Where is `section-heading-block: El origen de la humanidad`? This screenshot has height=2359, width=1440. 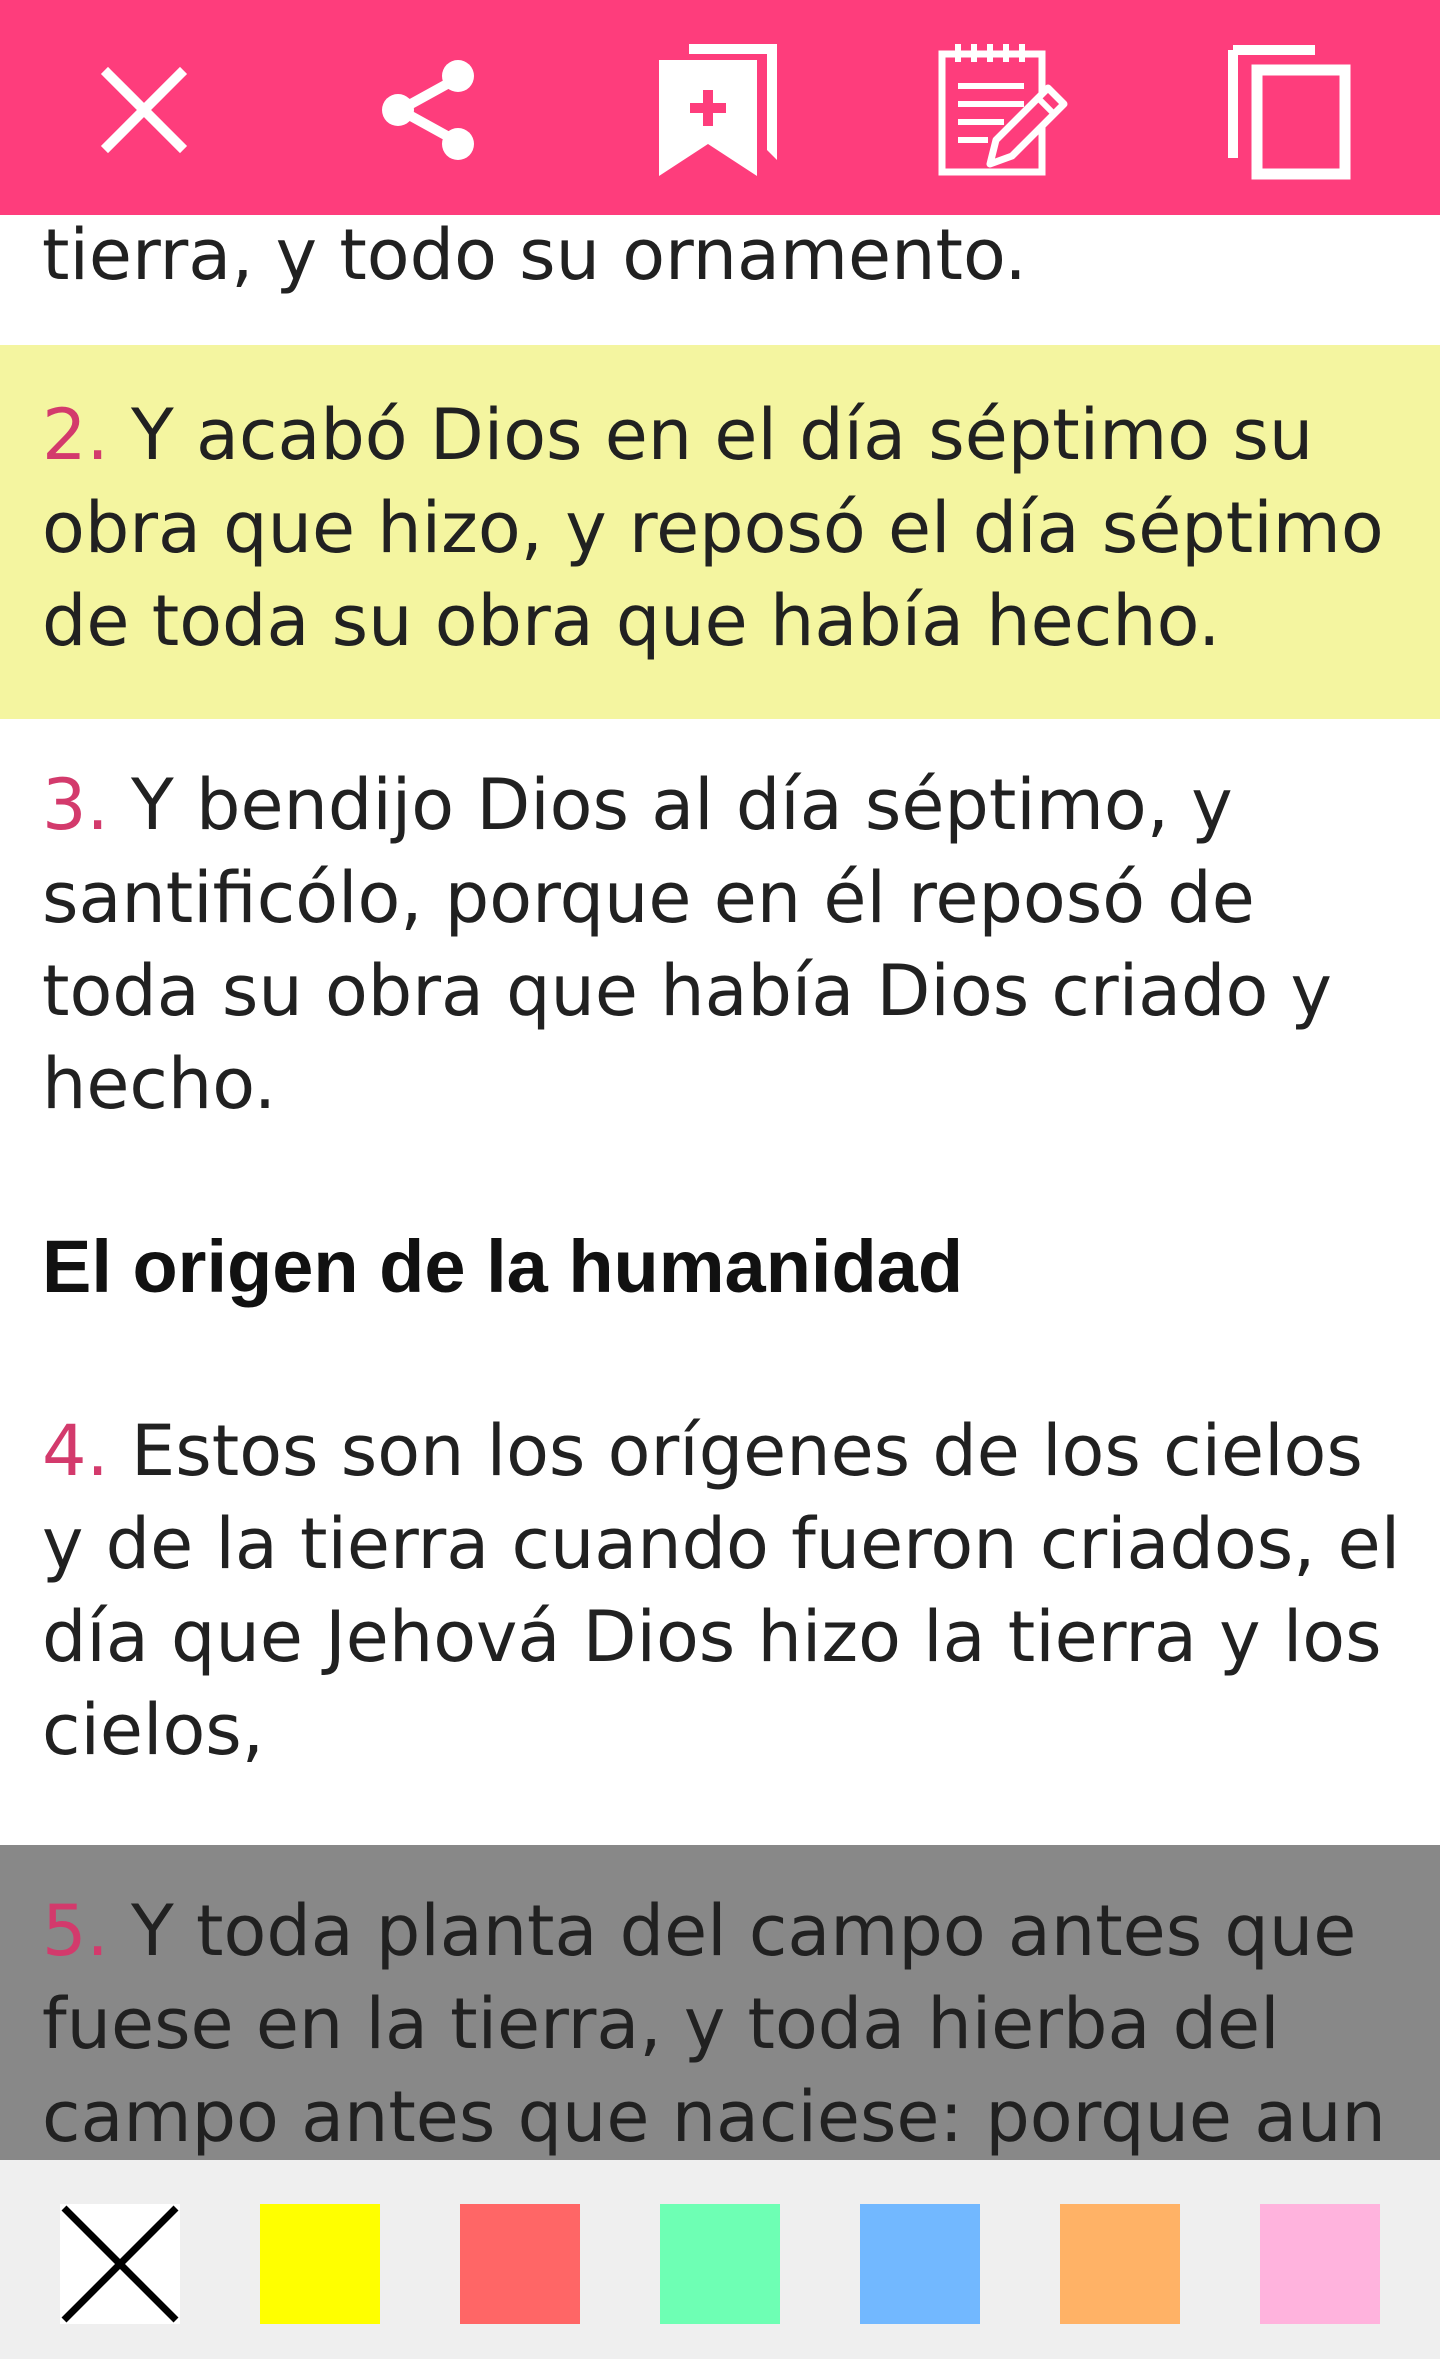 section-heading-block: El origen de la humanidad is located at coordinates (720, 1270).